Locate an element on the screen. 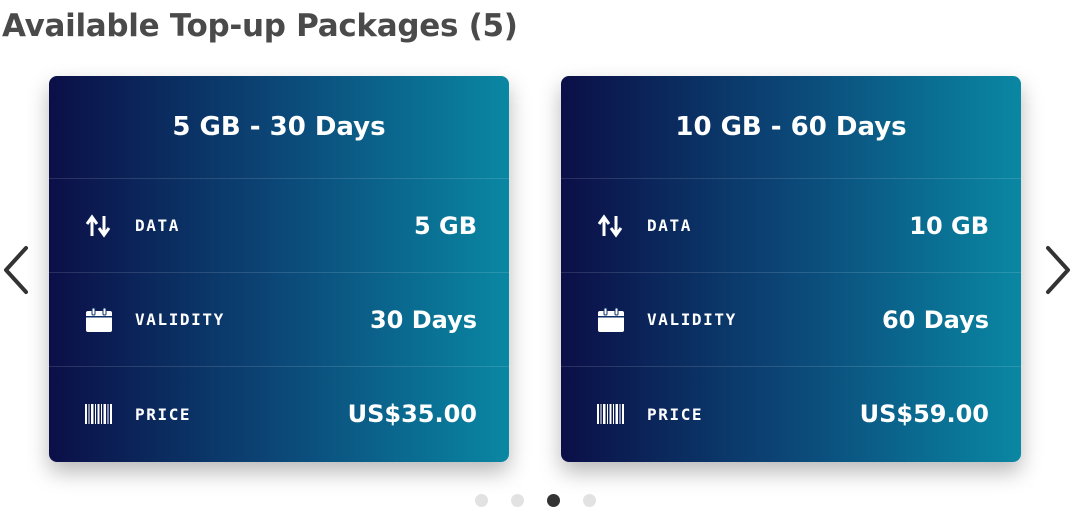  chevron-left-icon is located at coordinates (16, 270).